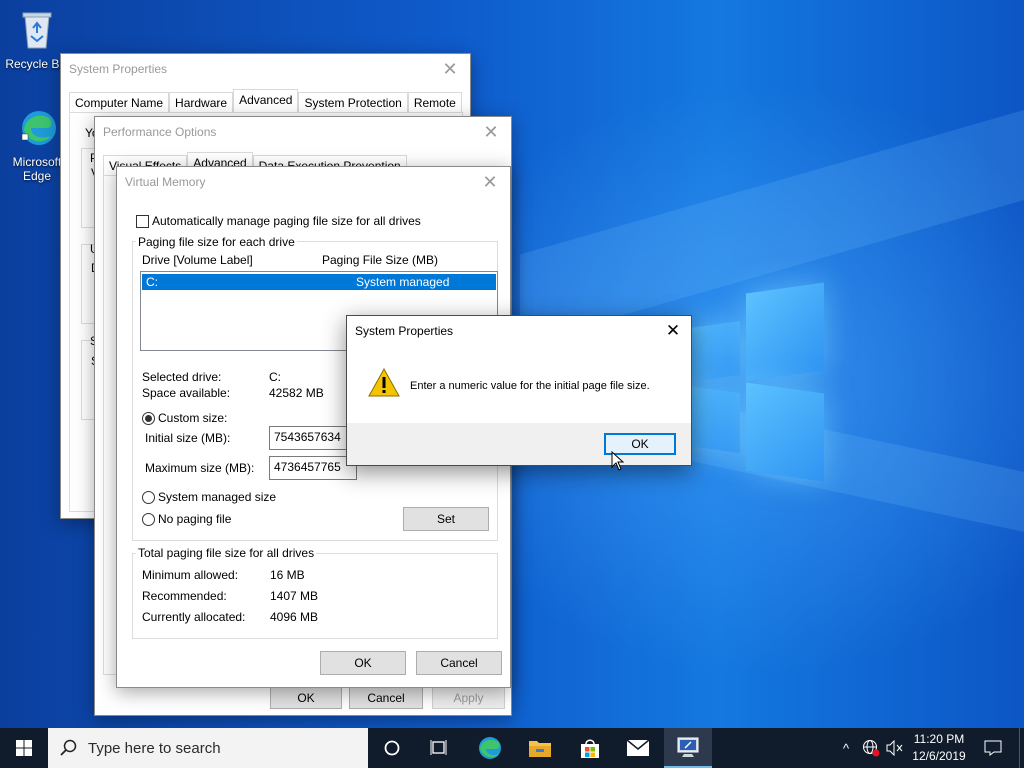 This screenshot has width=1024, height=768. I want to click on no-paging-radio, so click(148, 519).